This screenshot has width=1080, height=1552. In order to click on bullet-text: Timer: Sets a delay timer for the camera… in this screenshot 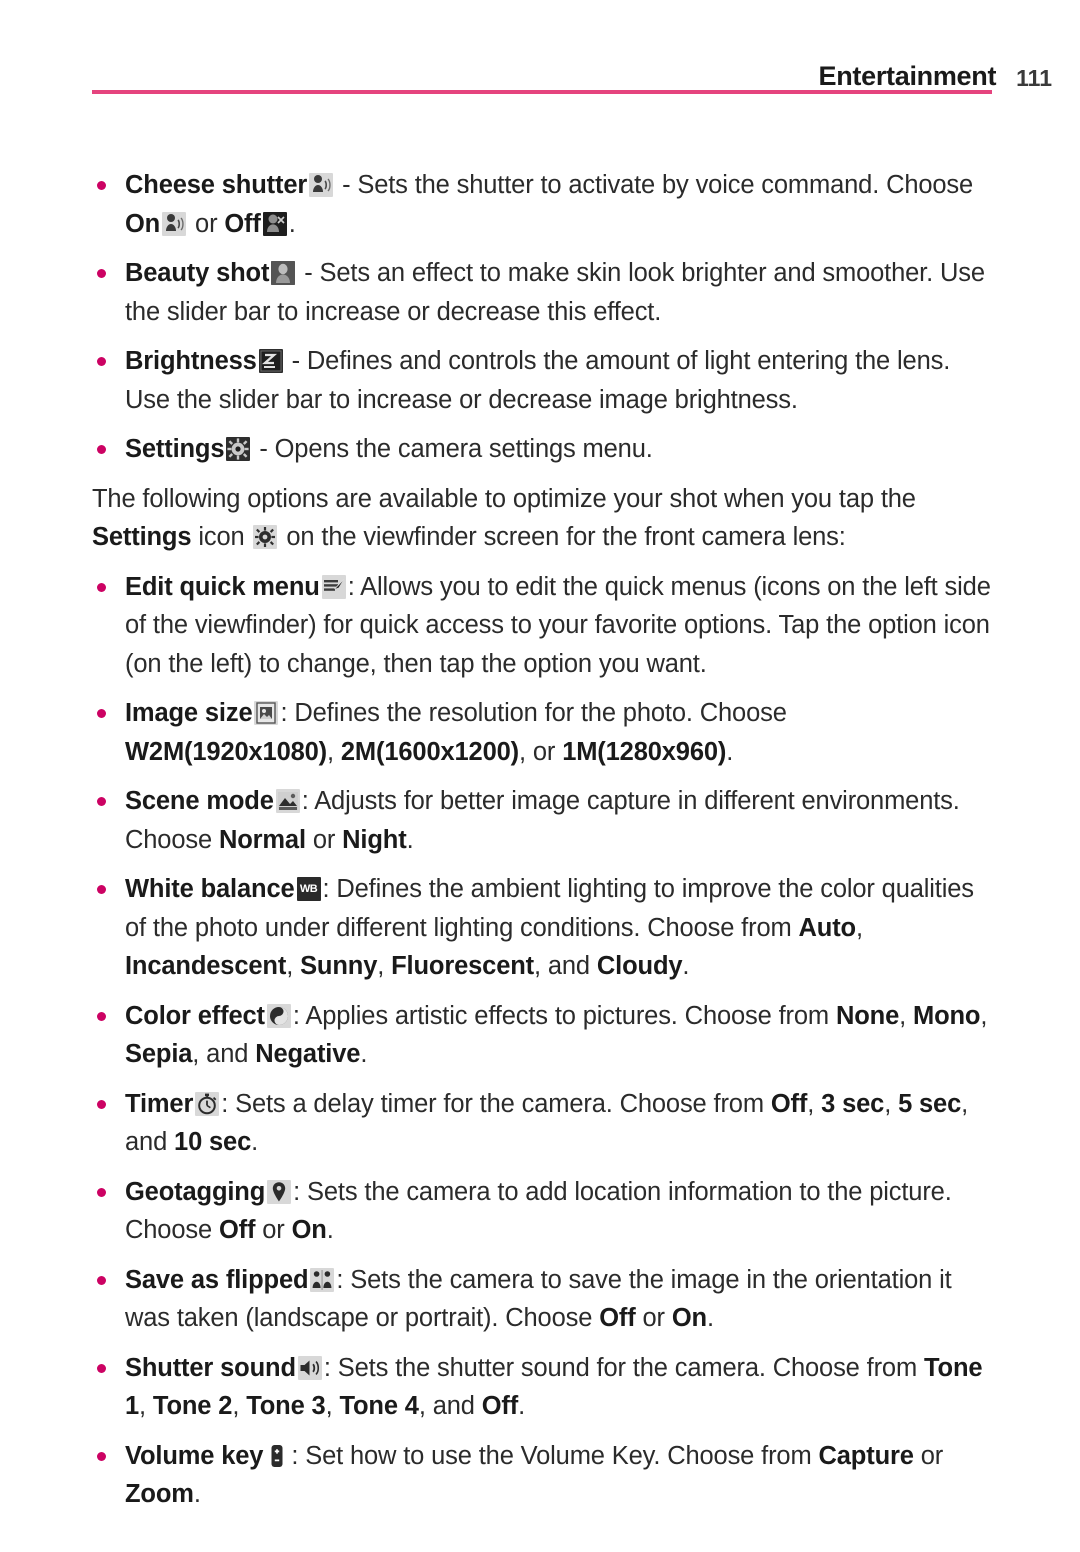, I will do `click(546, 1123)`.